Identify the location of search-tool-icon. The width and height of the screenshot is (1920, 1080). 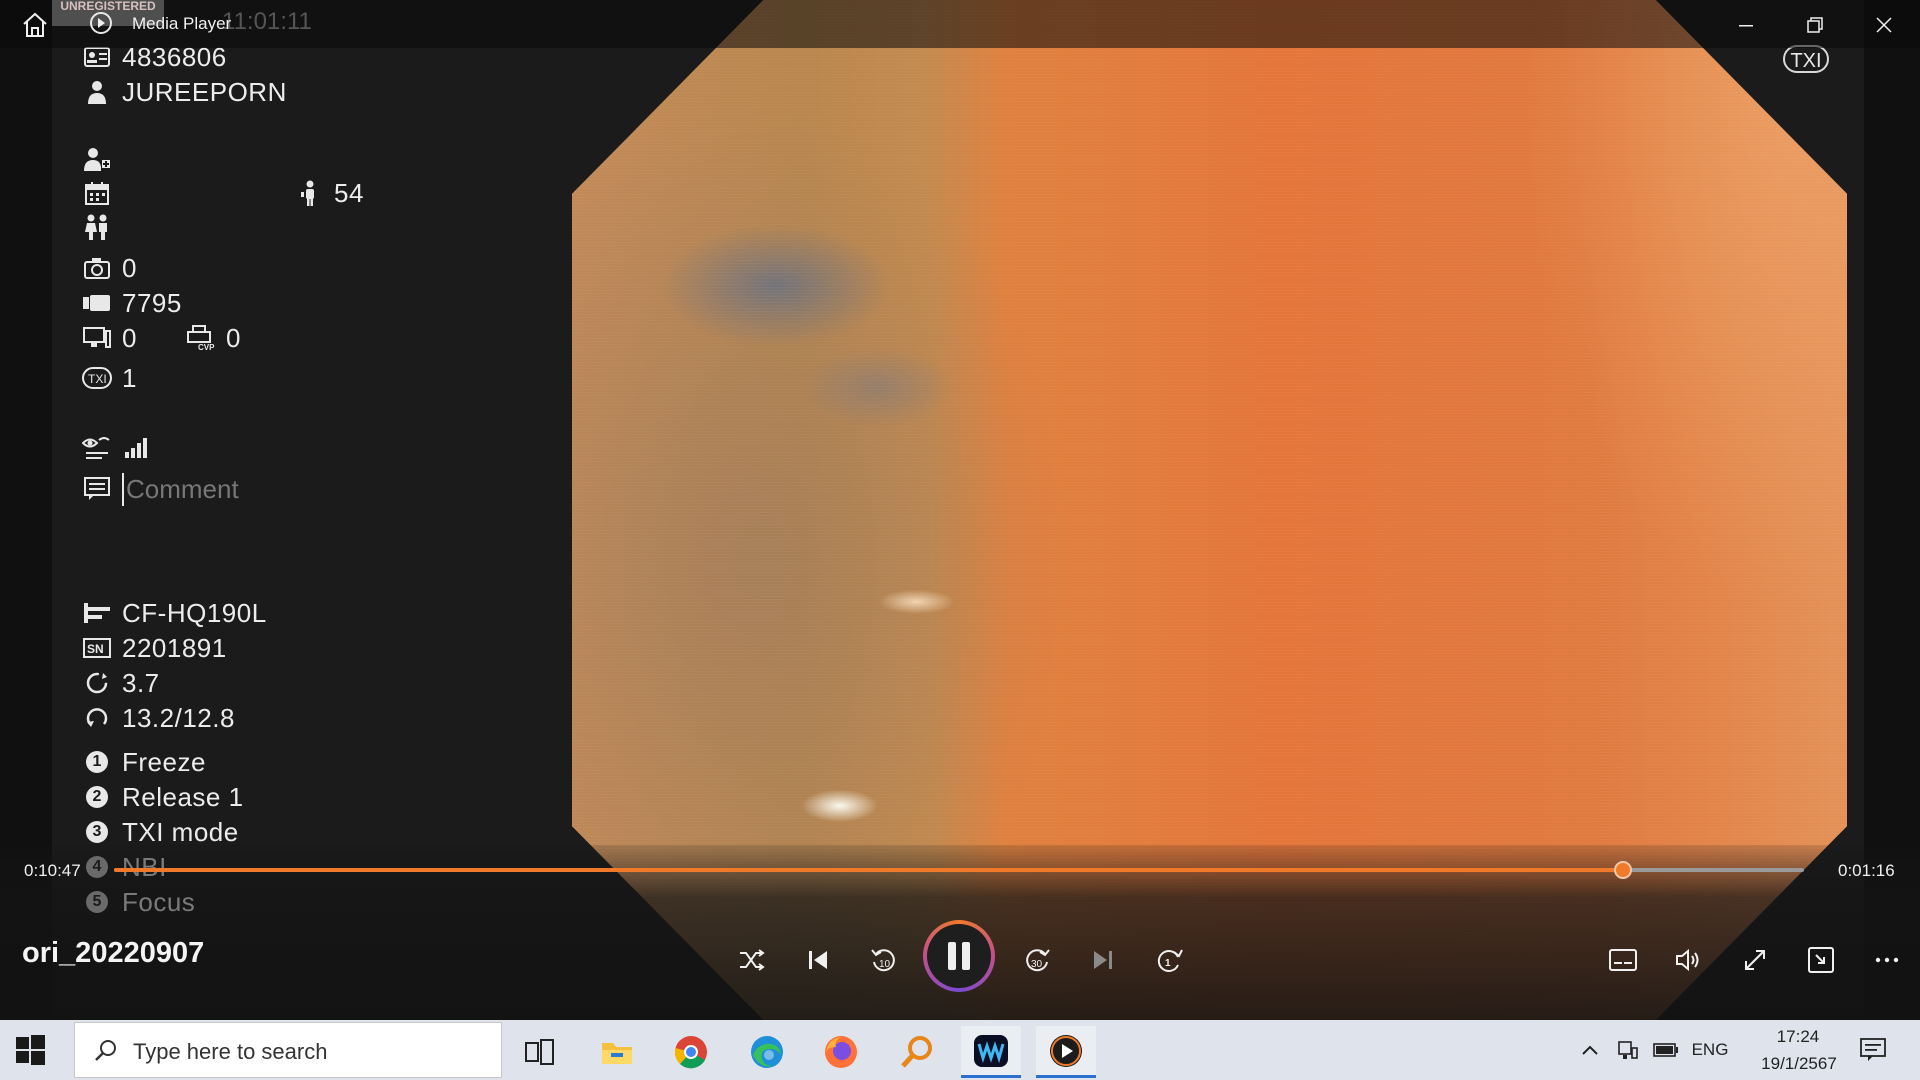
(917, 1052).